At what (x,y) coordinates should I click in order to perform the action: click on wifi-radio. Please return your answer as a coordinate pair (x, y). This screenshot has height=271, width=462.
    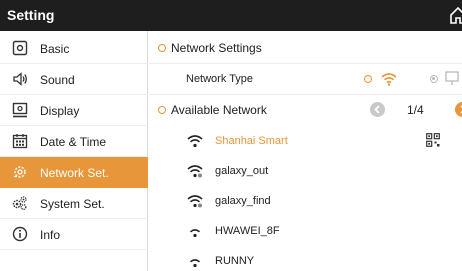
    Looking at the image, I should click on (368, 79).